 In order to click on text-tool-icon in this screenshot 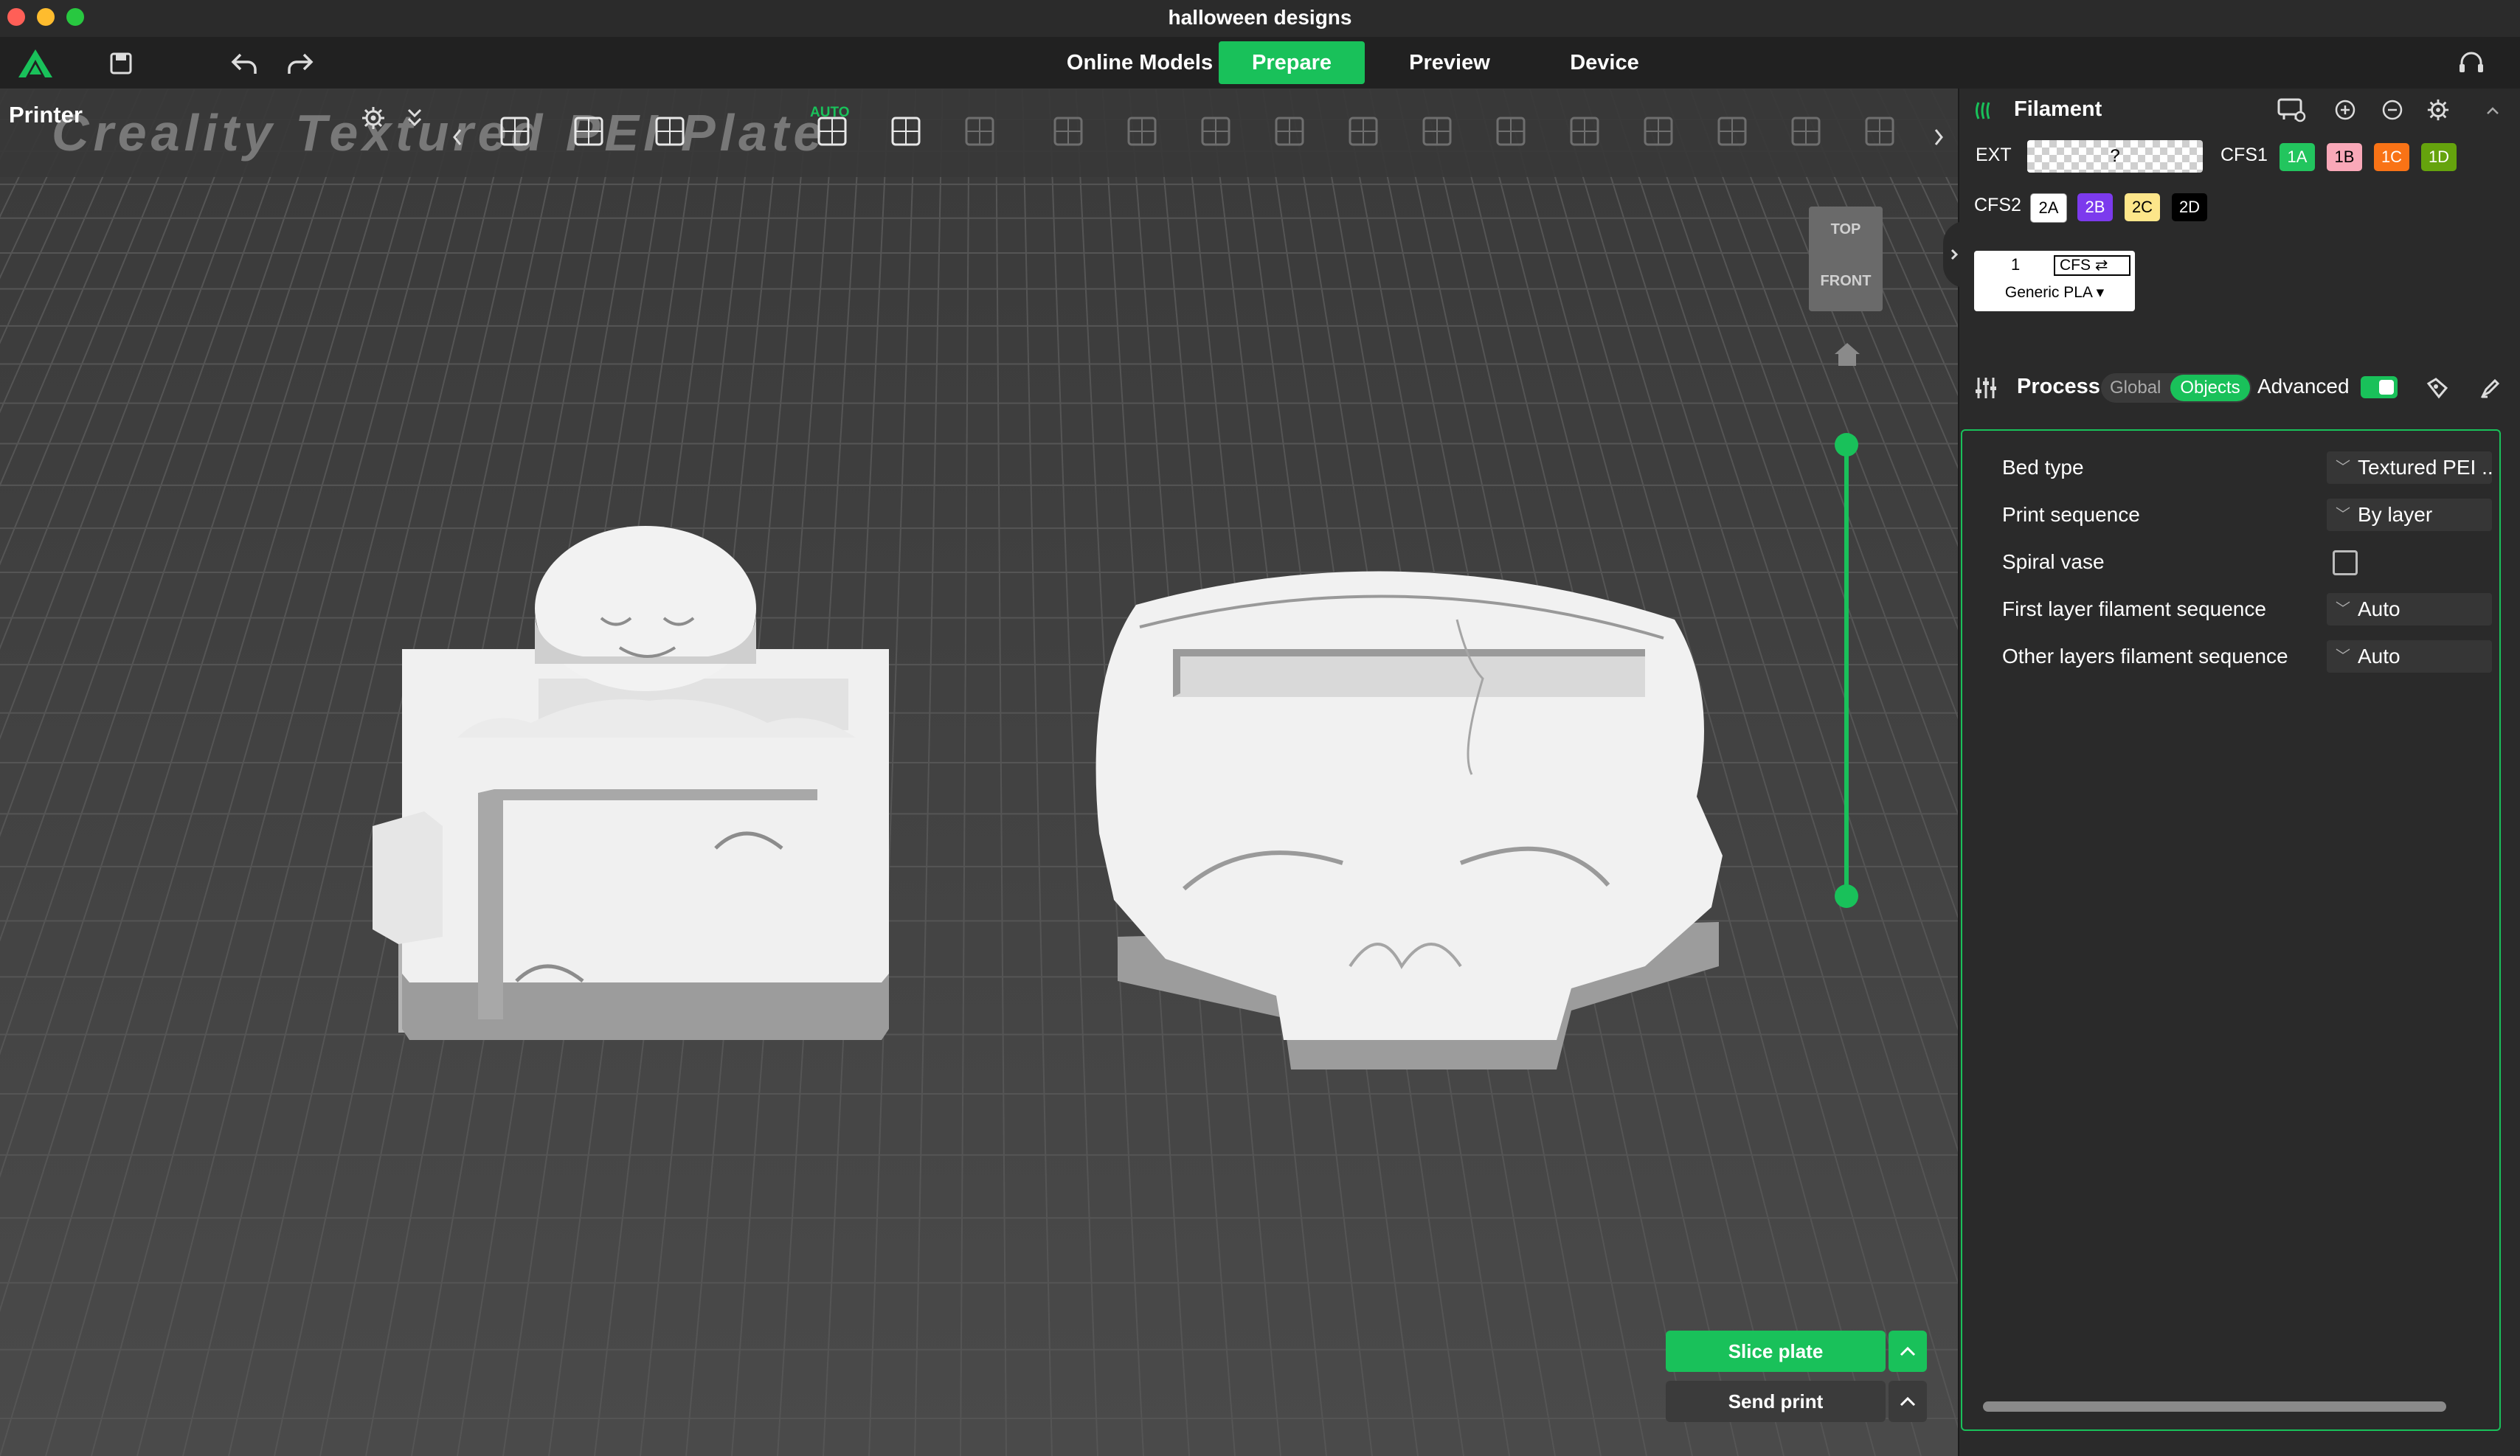, I will do `click(1290, 131)`.